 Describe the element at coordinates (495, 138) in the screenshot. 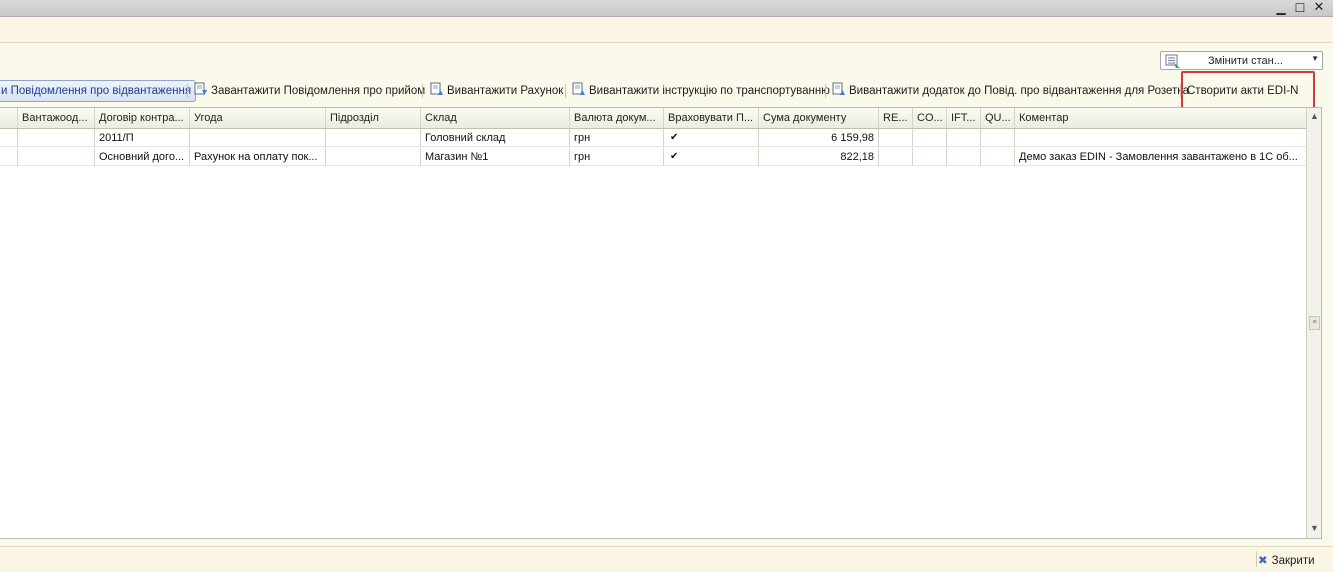

I see `cell-warehouse: Головний склад` at that location.